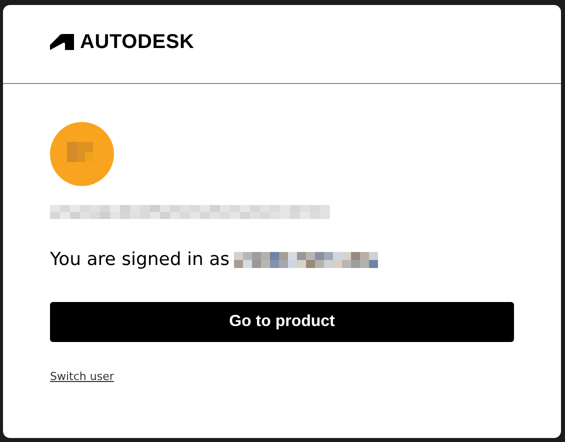 The image size is (565, 442). I want to click on switch-user-link: Switch user, so click(82, 376).